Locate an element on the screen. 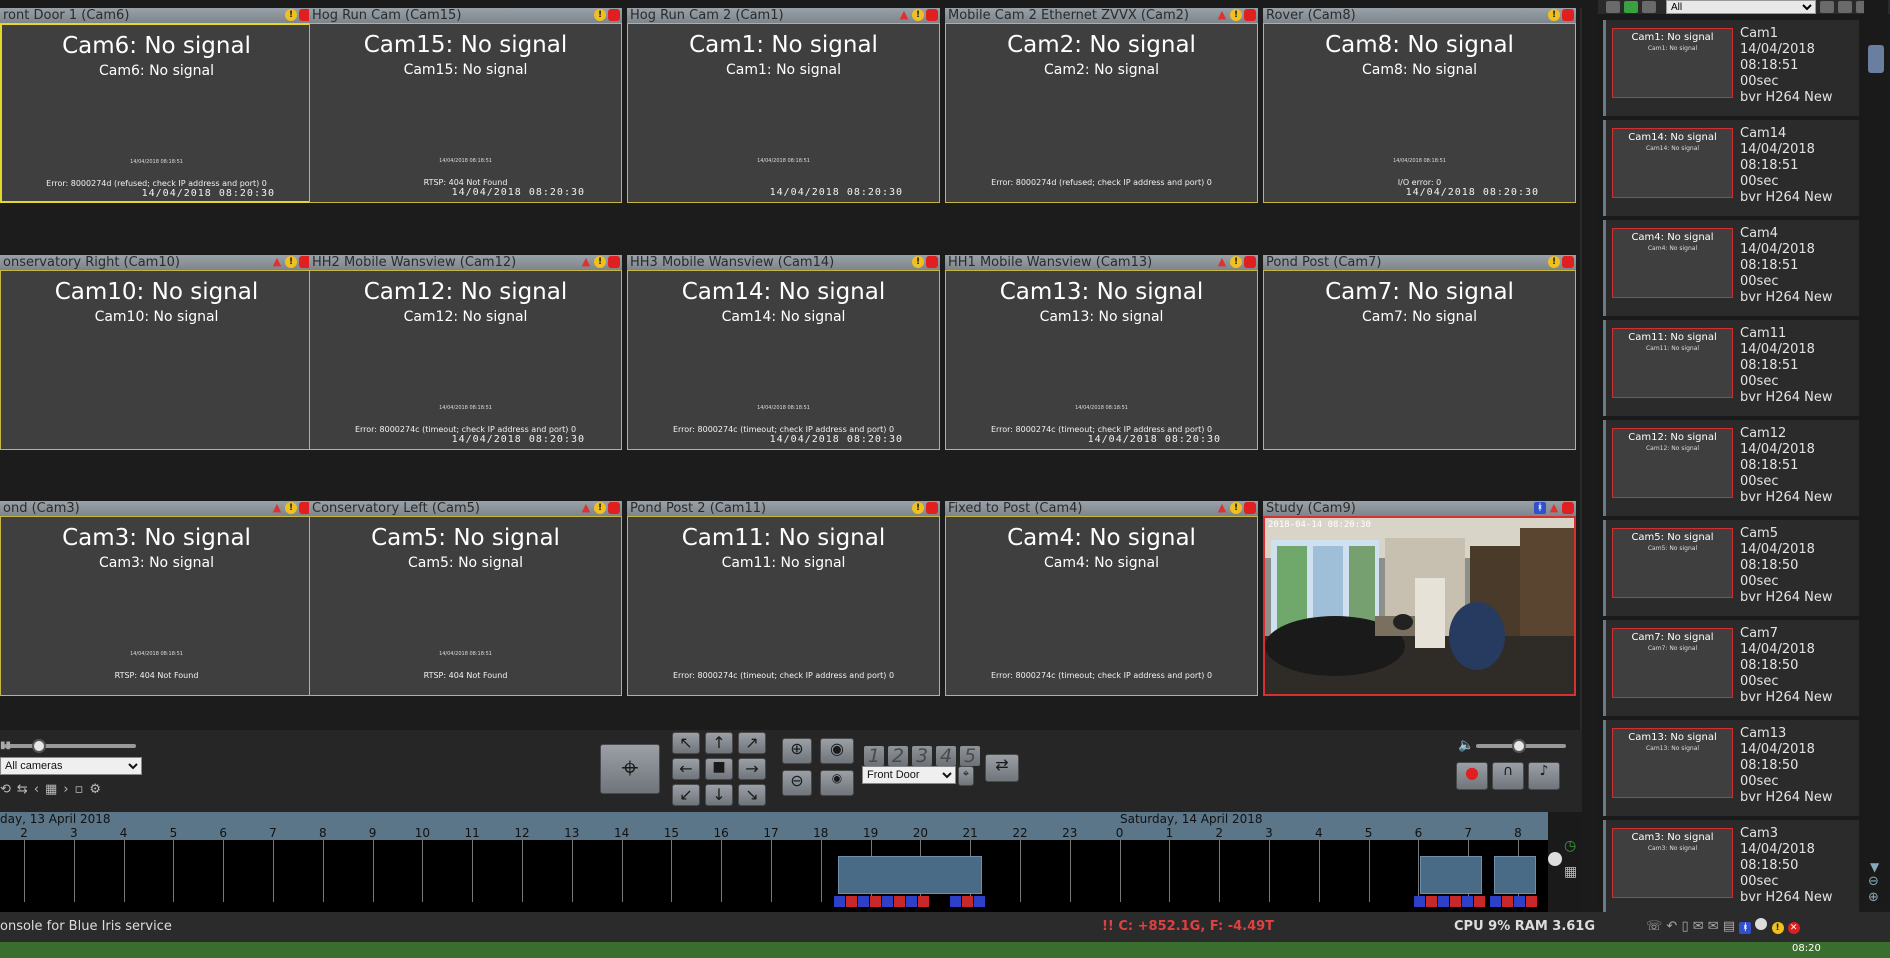 The height and width of the screenshot is (958, 1890). camera-title-bar: Mobile Cam 2 Ethernet ZVVX (Cam2) ▲! is located at coordinates (1101, 15).